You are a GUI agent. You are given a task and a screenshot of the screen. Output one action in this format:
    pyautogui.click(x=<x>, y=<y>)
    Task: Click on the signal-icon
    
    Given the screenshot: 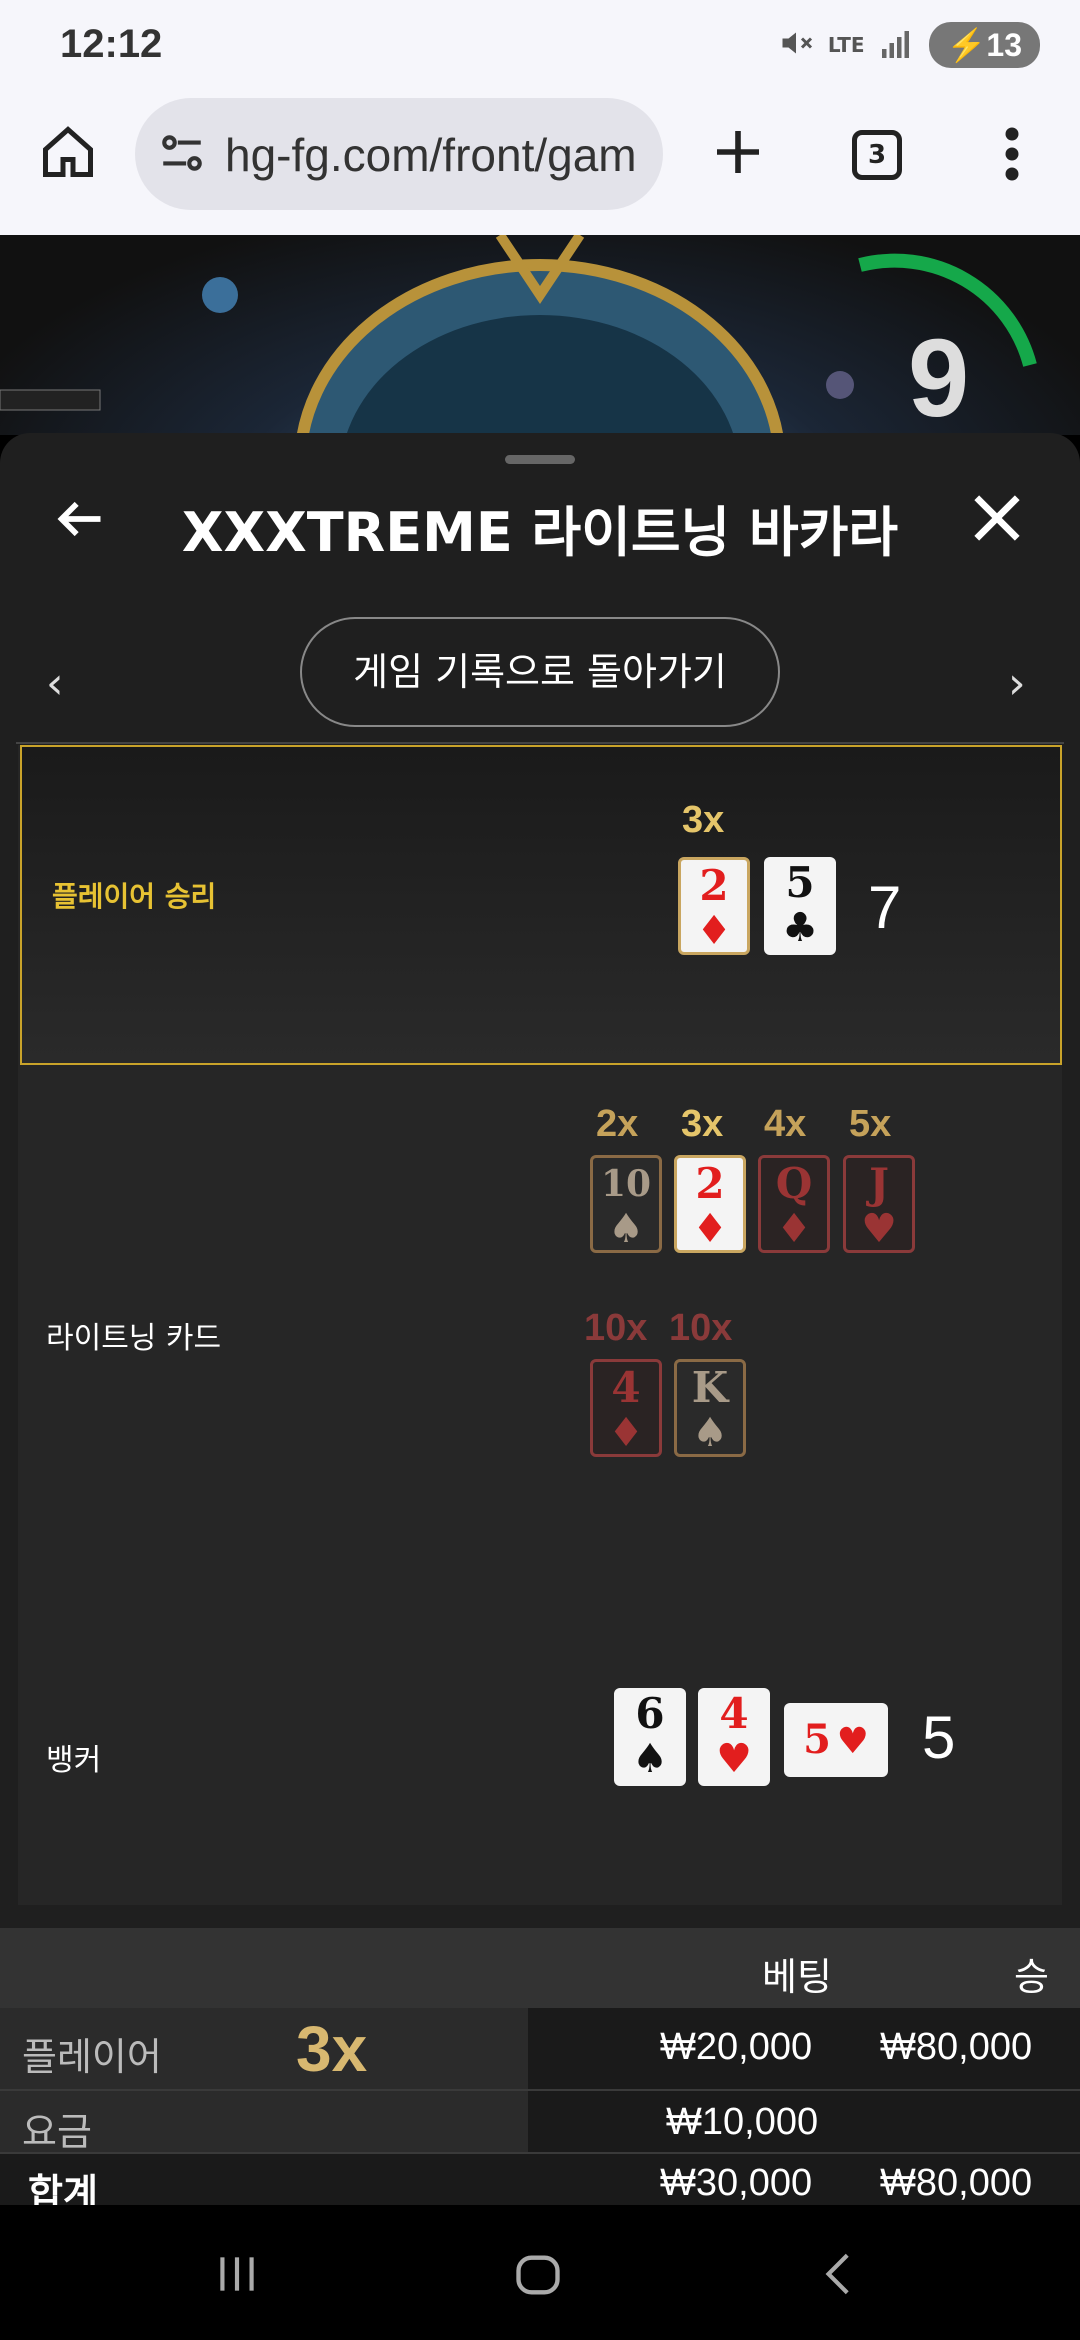 What is the action you would take?
    pyautogui.click(x=897, y=45)
    